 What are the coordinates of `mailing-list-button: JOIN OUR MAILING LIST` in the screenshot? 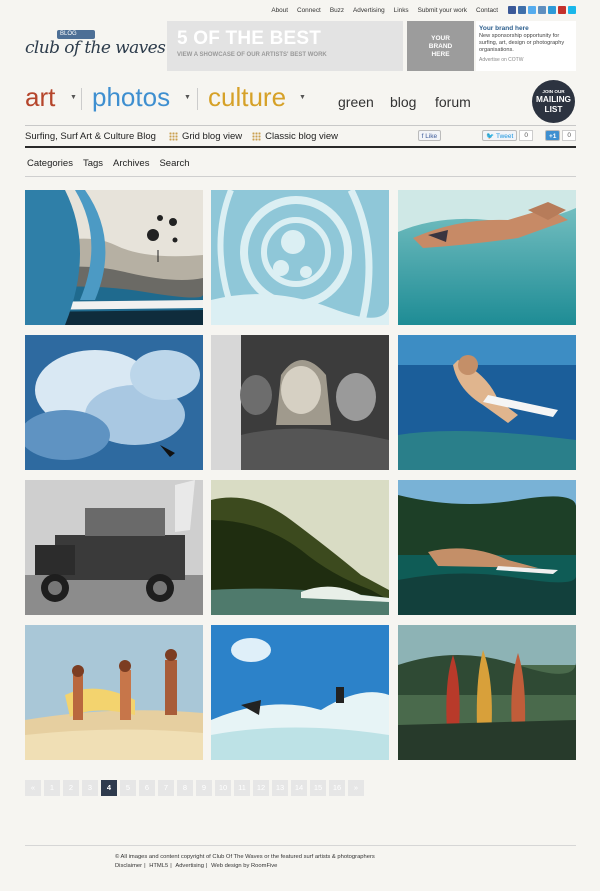 It's located at (553, 101).